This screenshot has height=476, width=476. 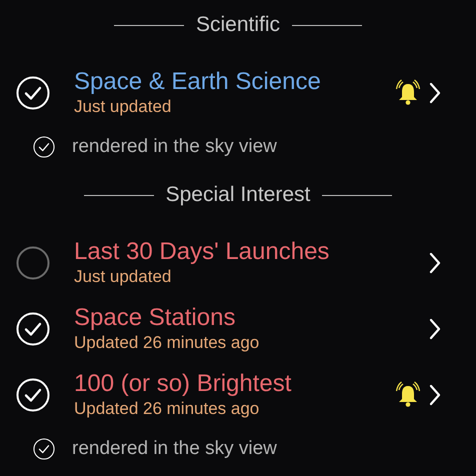 I want to click on list-row: Space & Earth Science Just updated, so click(x=238, y=93).